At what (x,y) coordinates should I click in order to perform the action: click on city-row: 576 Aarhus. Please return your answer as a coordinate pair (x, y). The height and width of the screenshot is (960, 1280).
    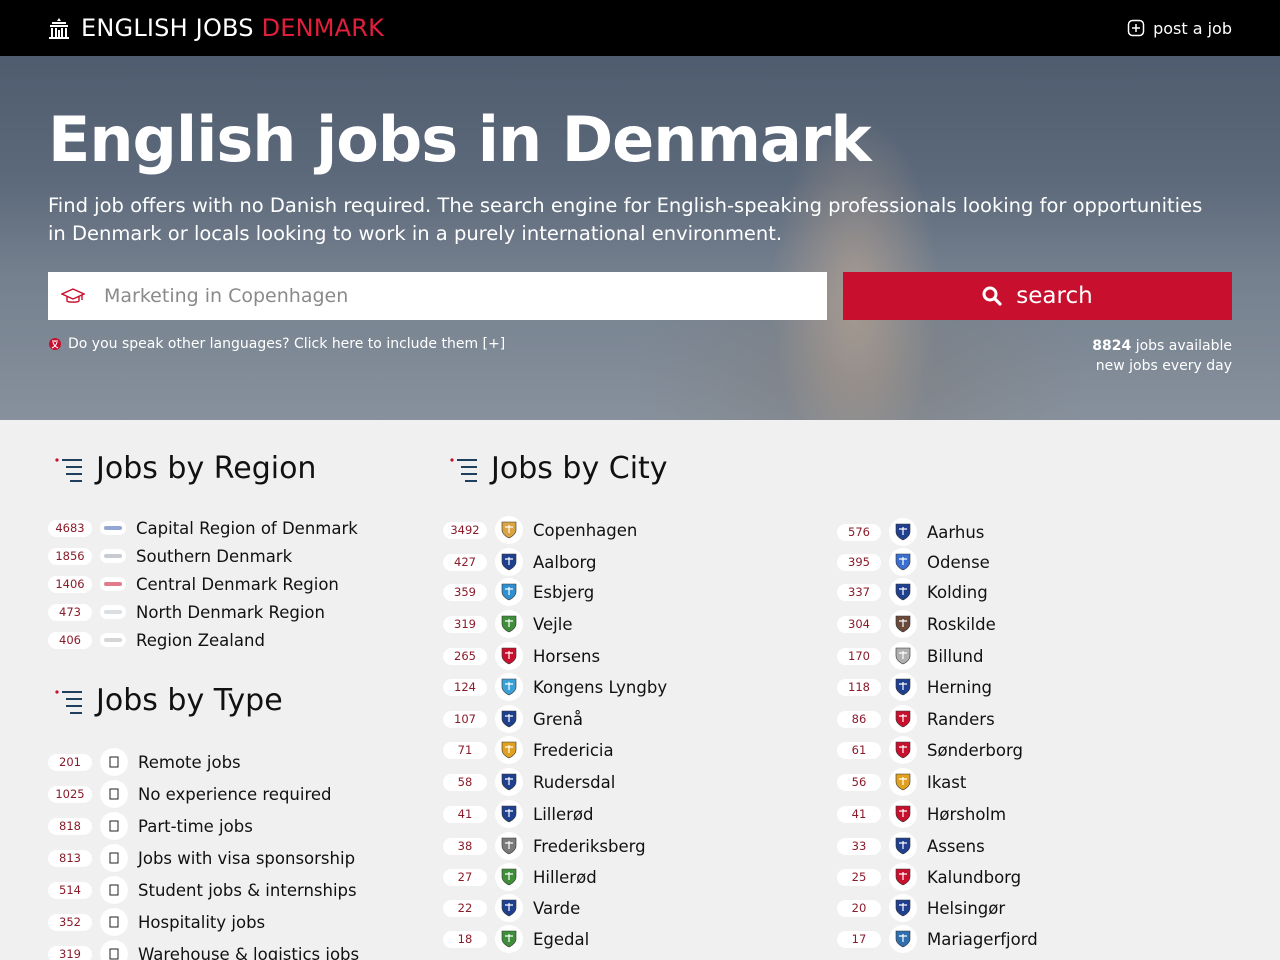
    Looking at the image, I should click on (910, 532).